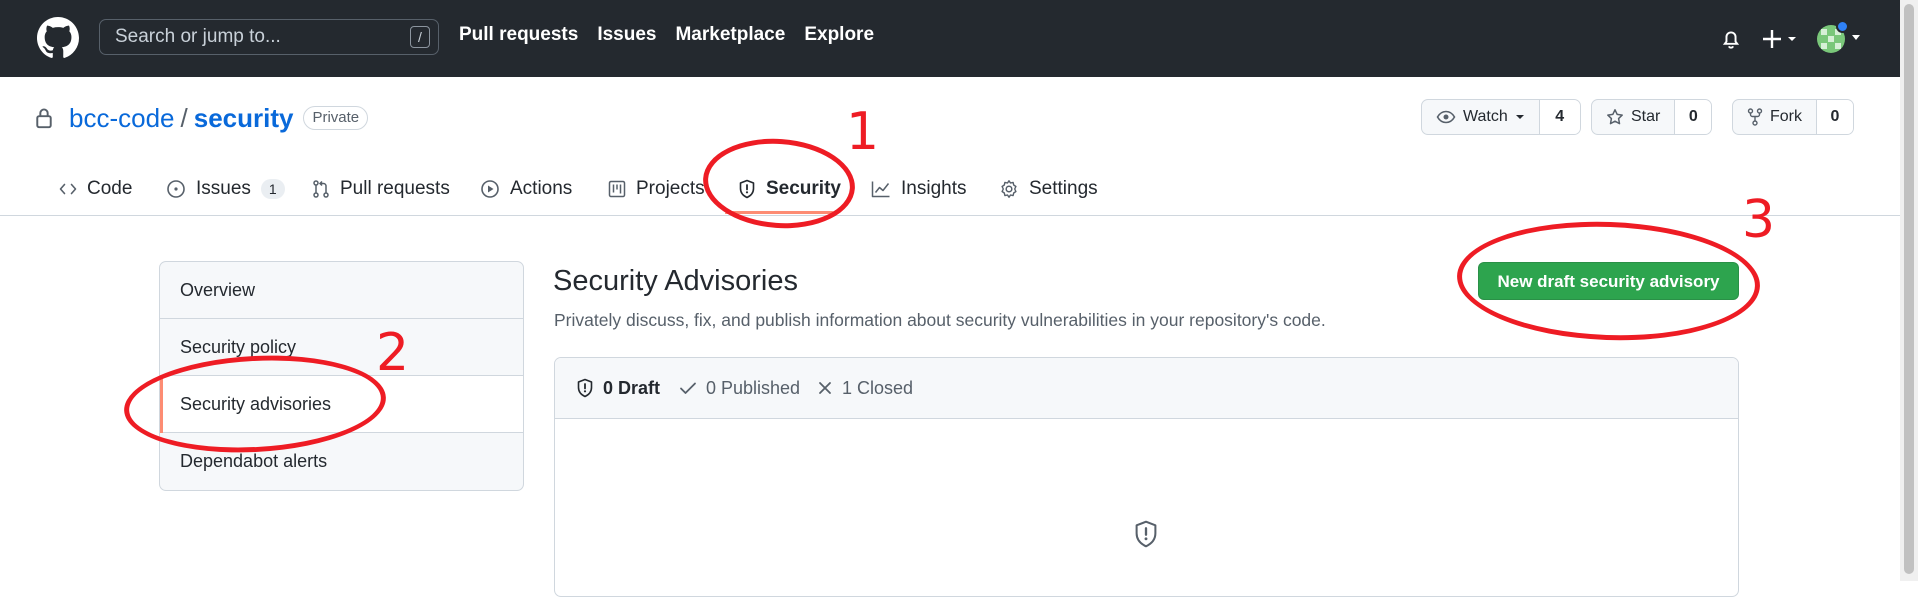 The height and width of the screenshot is (597, 1918). What do you see at coordinates (1786, 116) in the screenshot?
I see `fork-label: Fork` at bounding box center [1786, 116].